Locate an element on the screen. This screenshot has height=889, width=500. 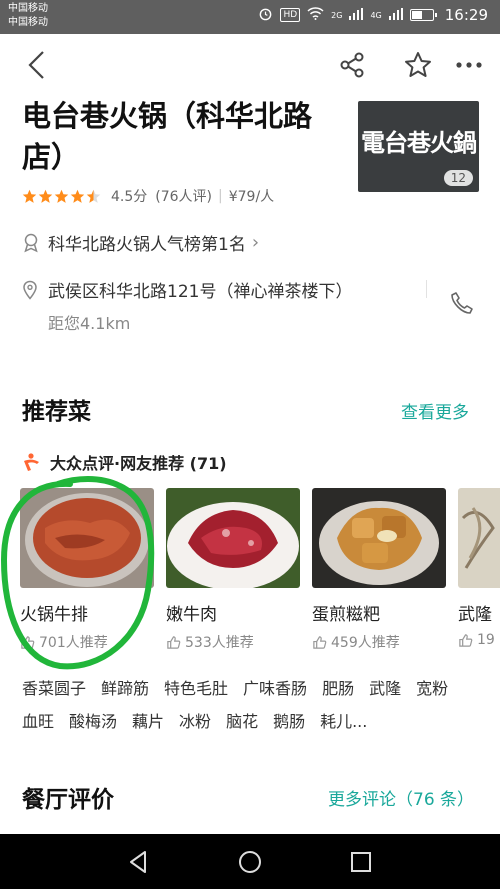
dish-tag: 广味香肠 is located at coordinates (275, 688).